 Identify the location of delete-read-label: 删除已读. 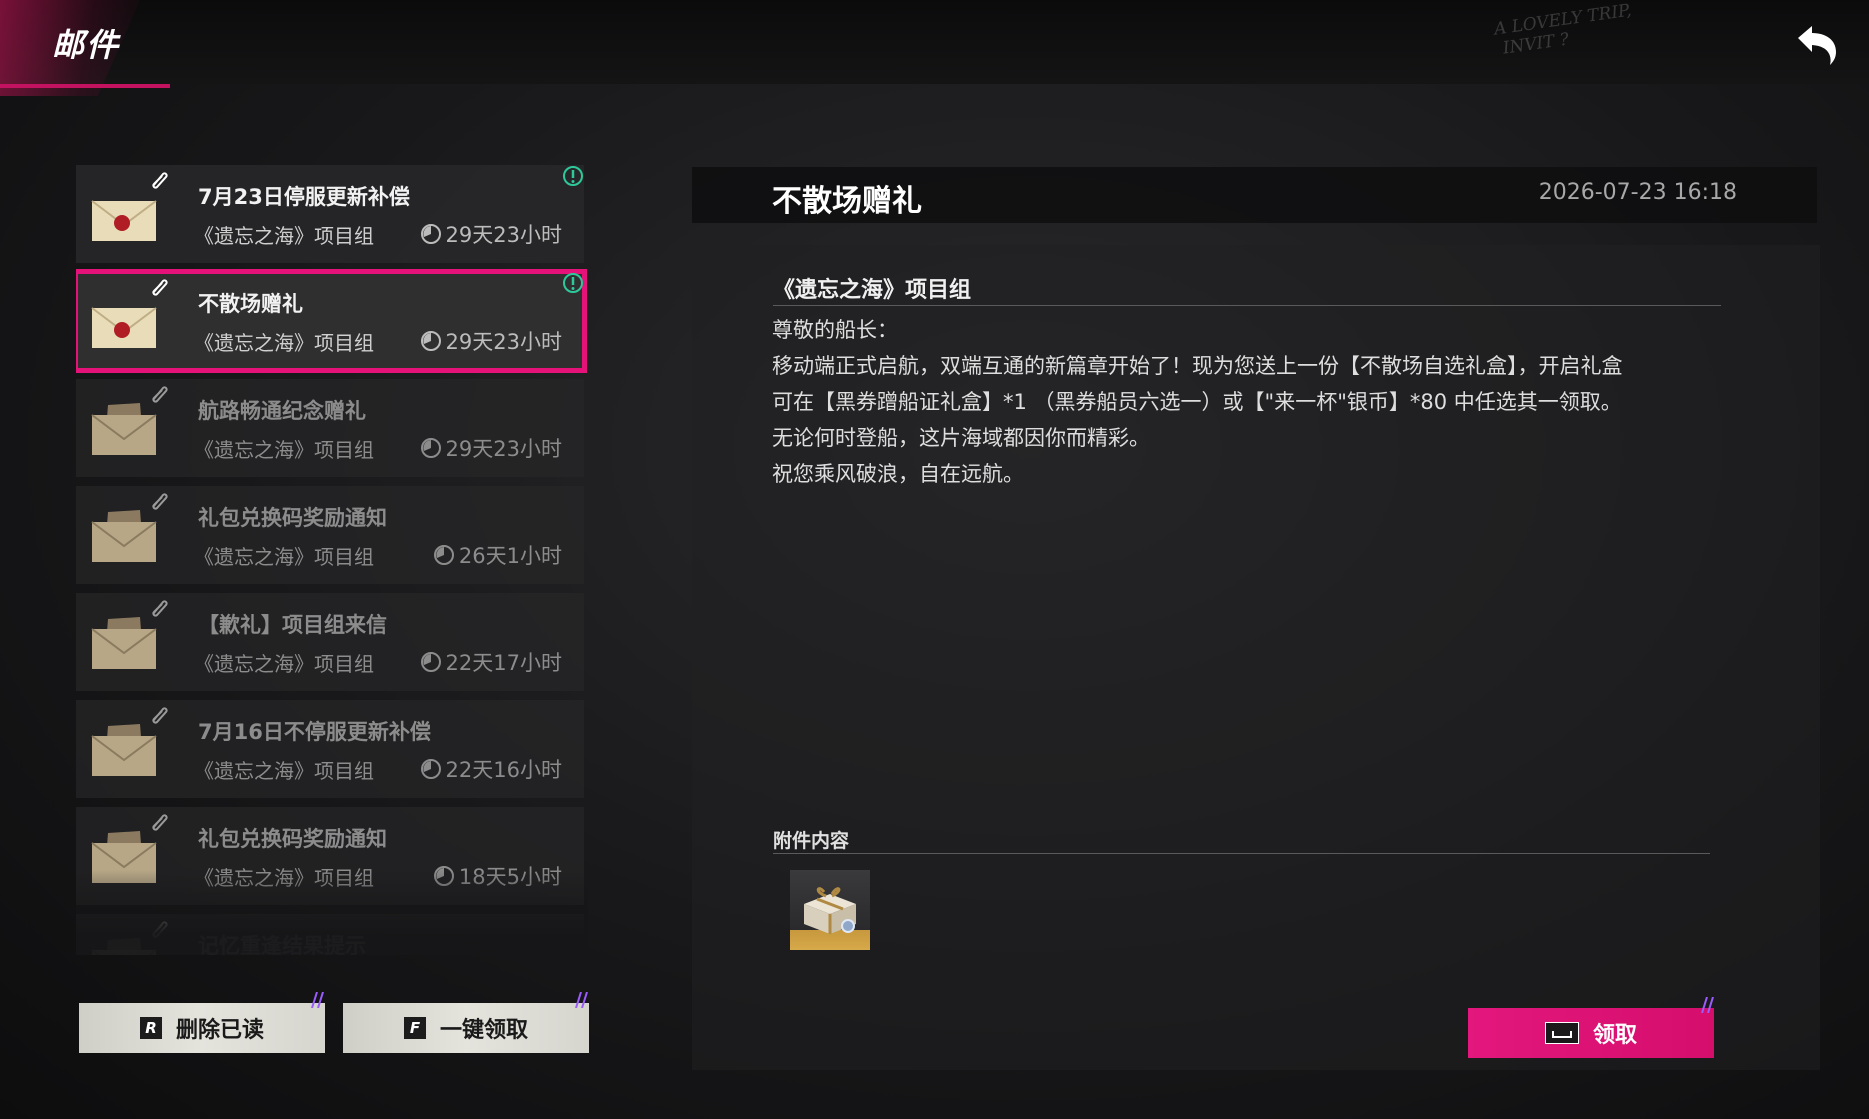
(219, 1030).